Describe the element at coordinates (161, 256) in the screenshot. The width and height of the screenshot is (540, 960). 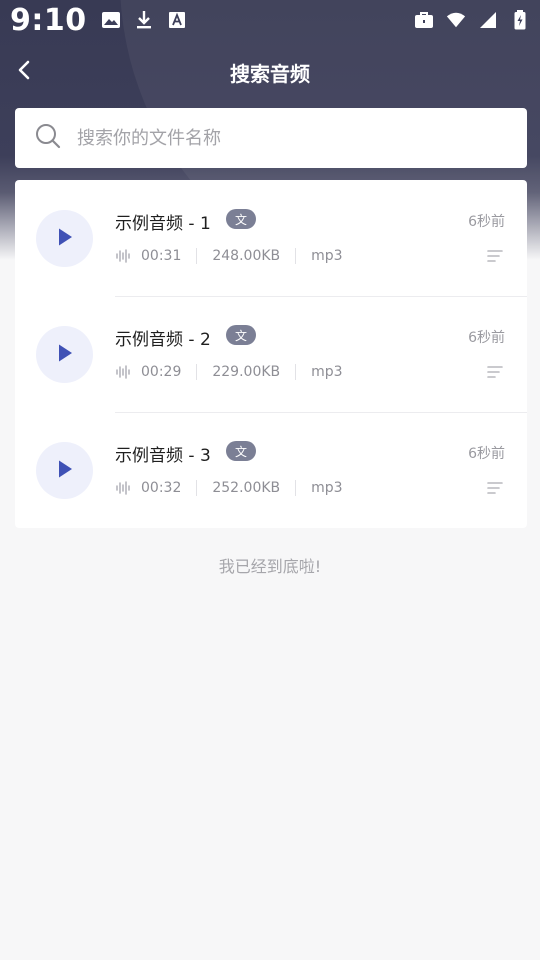
I see `audio-duration: 00:31` at that location.